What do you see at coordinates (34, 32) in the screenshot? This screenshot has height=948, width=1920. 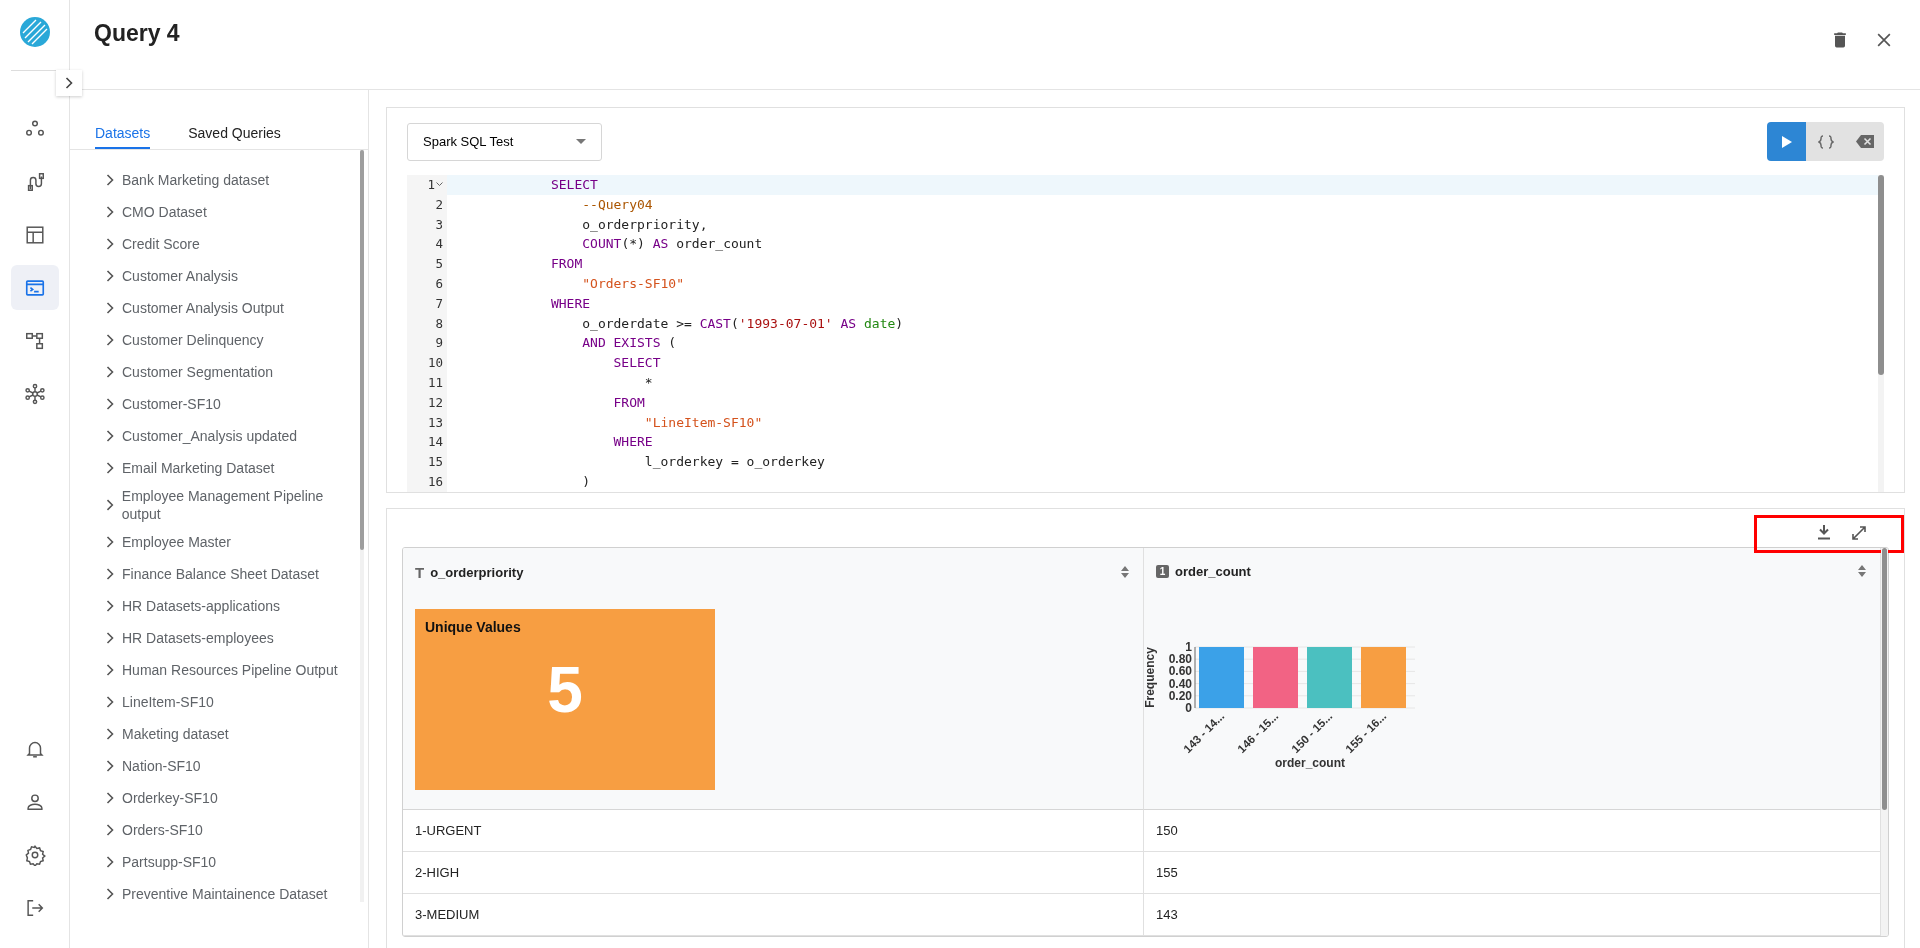 I see `logo-icon` at bounding box center [34, 32].